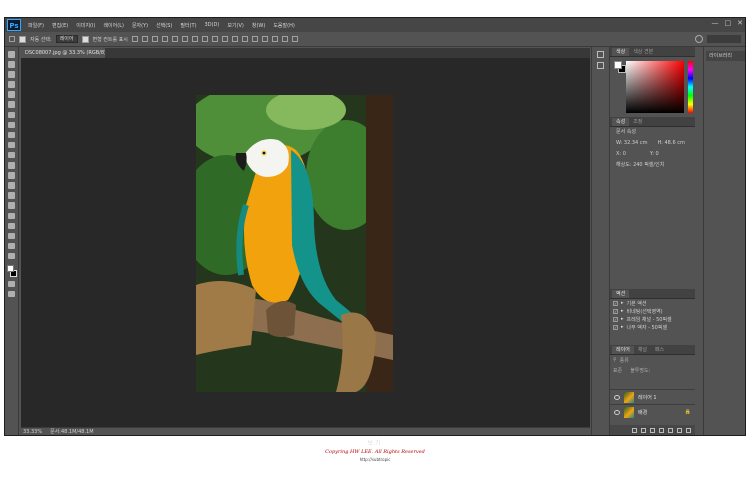  Describe the element at coordinates (11, 165) in the screenshot. I see `gradient-tool-icon` at that location.